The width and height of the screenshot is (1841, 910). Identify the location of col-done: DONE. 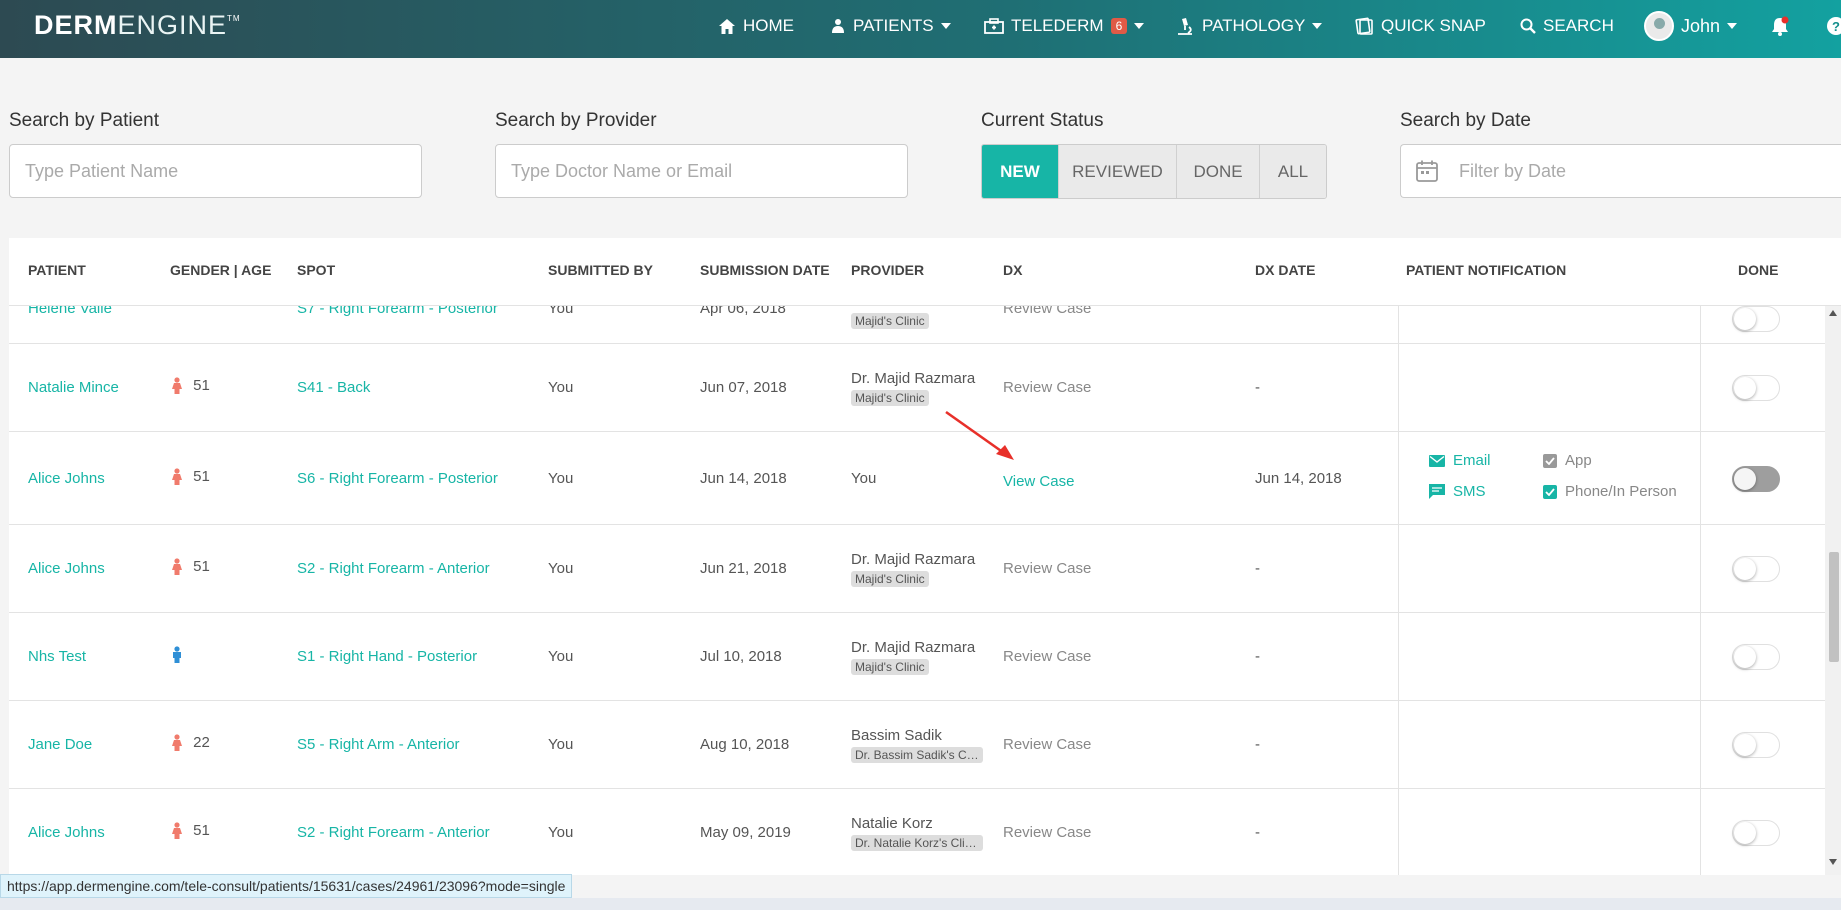
(1758, 270).